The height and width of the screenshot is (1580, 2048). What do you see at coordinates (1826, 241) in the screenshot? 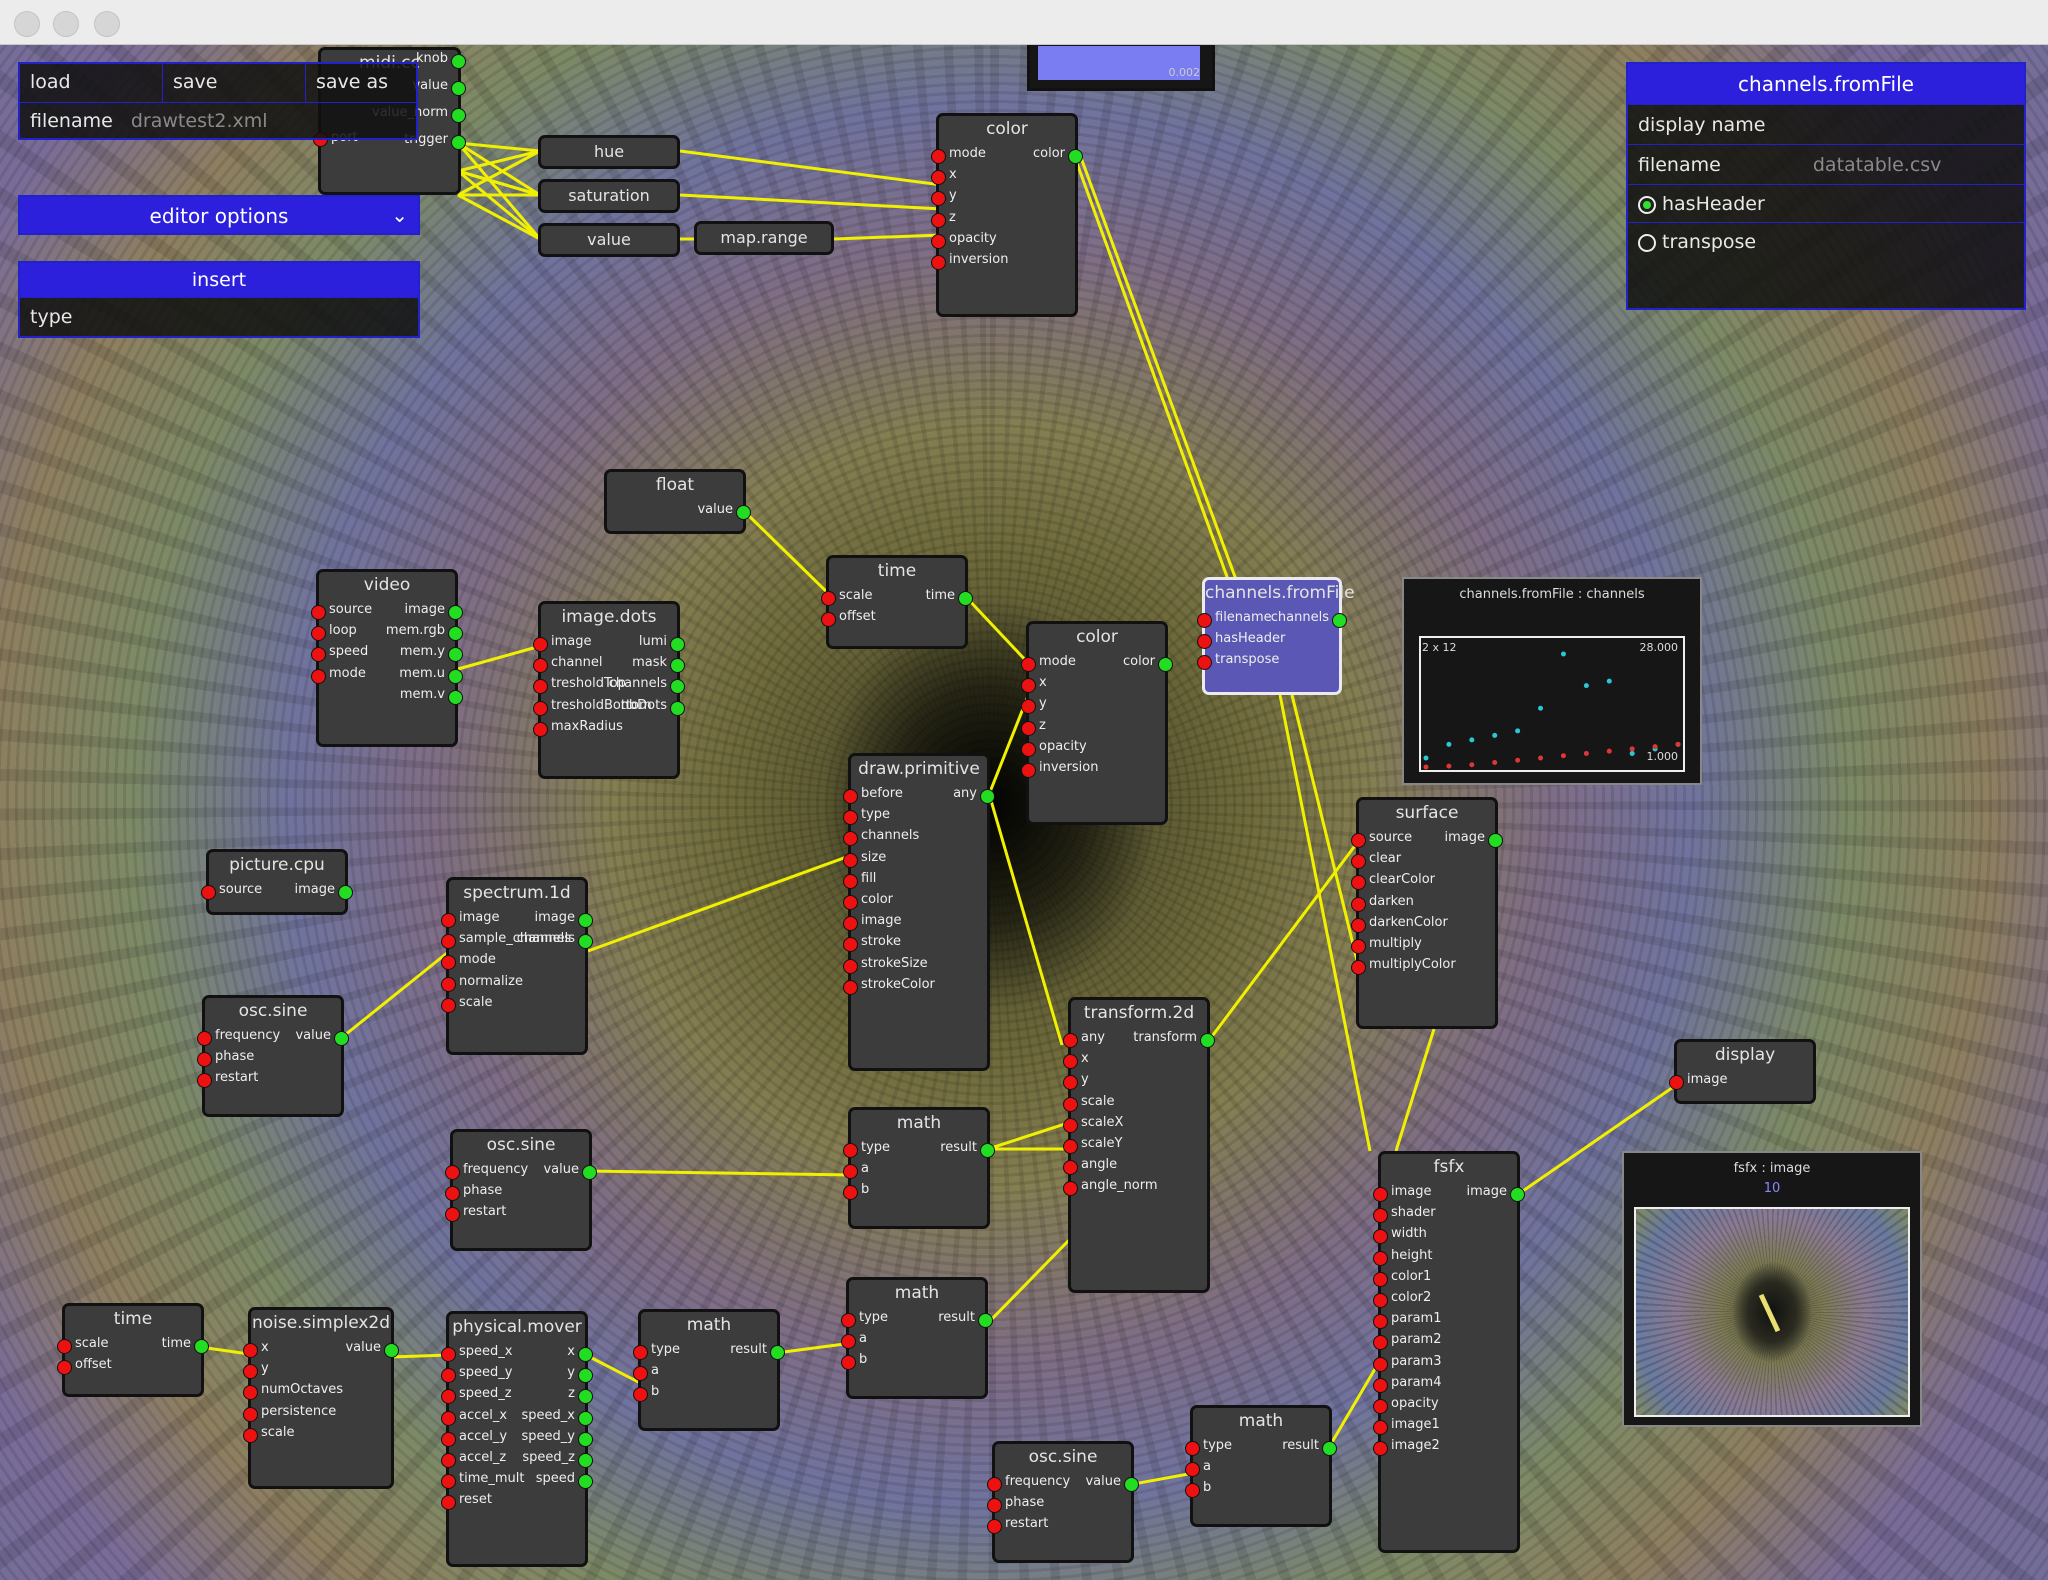
I see `transpose-toggle: transpose` at bounding box center [1826, 241].